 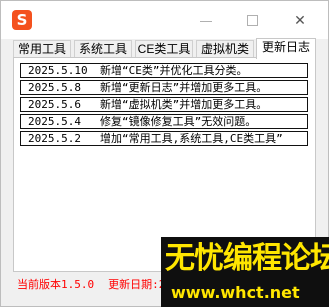 I want to click on changelog-text: 修复“镜像修复工具”无效问题。, so click(x=178, y=121).